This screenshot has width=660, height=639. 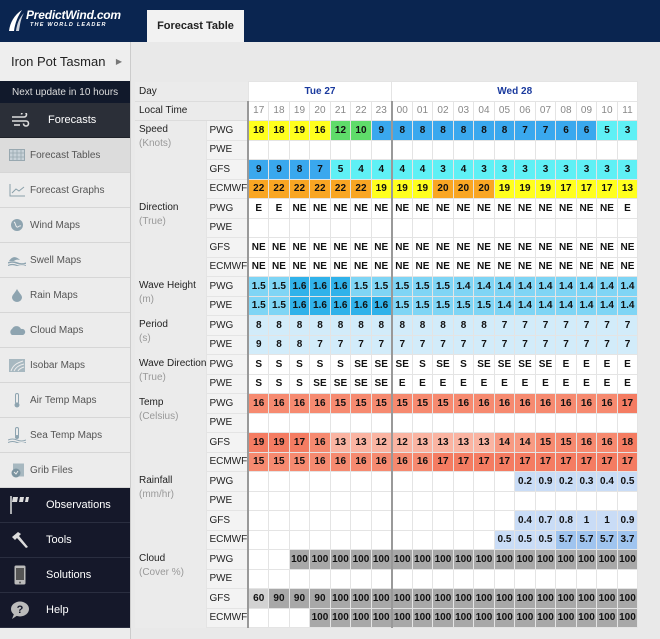 What do you see at coordinates (320, 461) in the screenshot?
I see `forecast-cell: 16` at bounding box center [320, 461].